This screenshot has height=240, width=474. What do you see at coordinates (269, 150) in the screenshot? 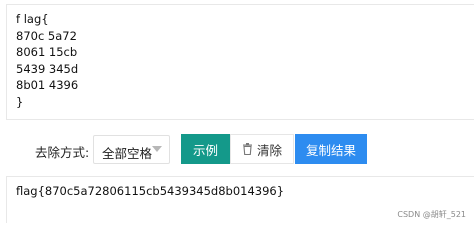
I see `clear-button-label: 清除` at bounding box center [269, 150].